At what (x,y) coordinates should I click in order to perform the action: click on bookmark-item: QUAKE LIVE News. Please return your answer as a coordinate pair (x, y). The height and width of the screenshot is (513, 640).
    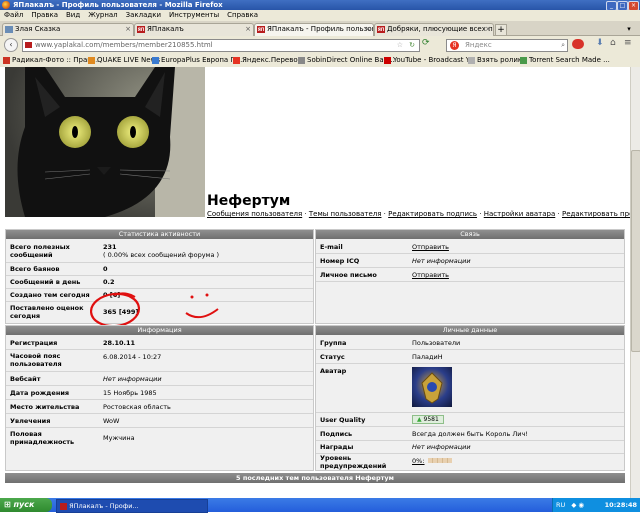
    Looking at the image, I should click on (124, 60).